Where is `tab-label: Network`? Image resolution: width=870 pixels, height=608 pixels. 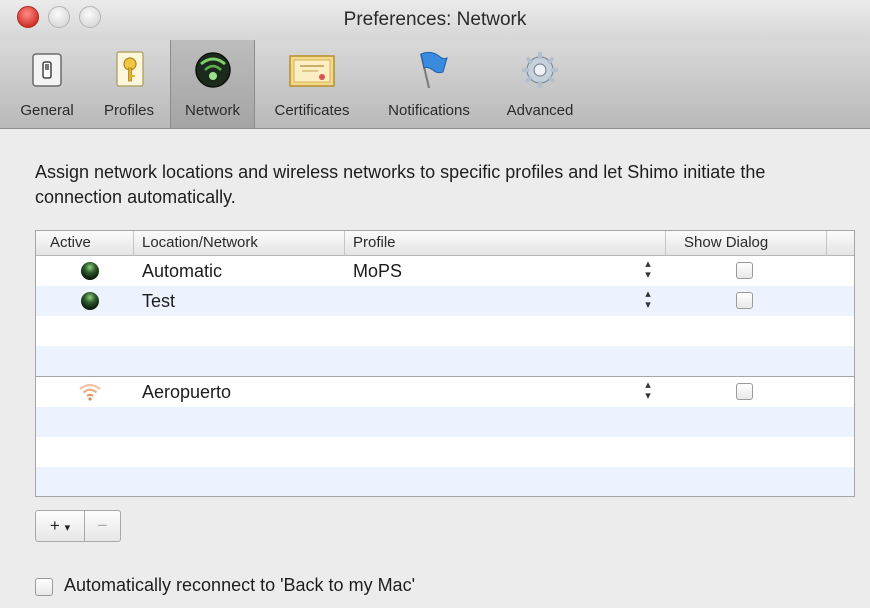
tab-label: Network is located at coordinates (212, 110).